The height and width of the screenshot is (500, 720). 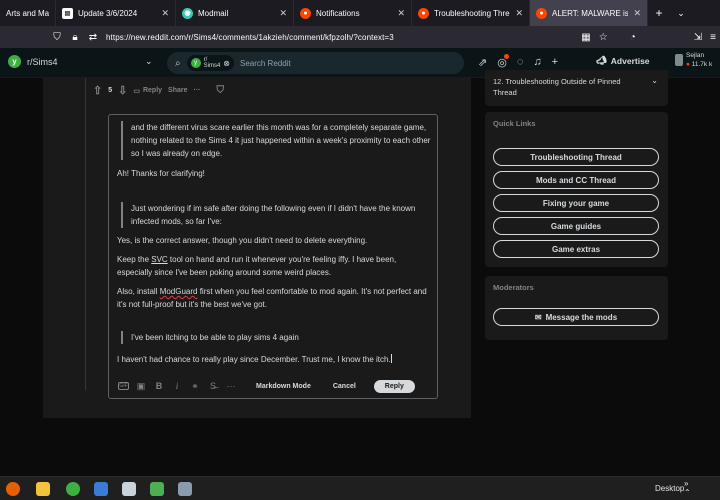 What do you see at coordinates (669, 488) in the screenshot?
I see `desktop-toolbar-label: Desktop` at bounding box center [669, 488].